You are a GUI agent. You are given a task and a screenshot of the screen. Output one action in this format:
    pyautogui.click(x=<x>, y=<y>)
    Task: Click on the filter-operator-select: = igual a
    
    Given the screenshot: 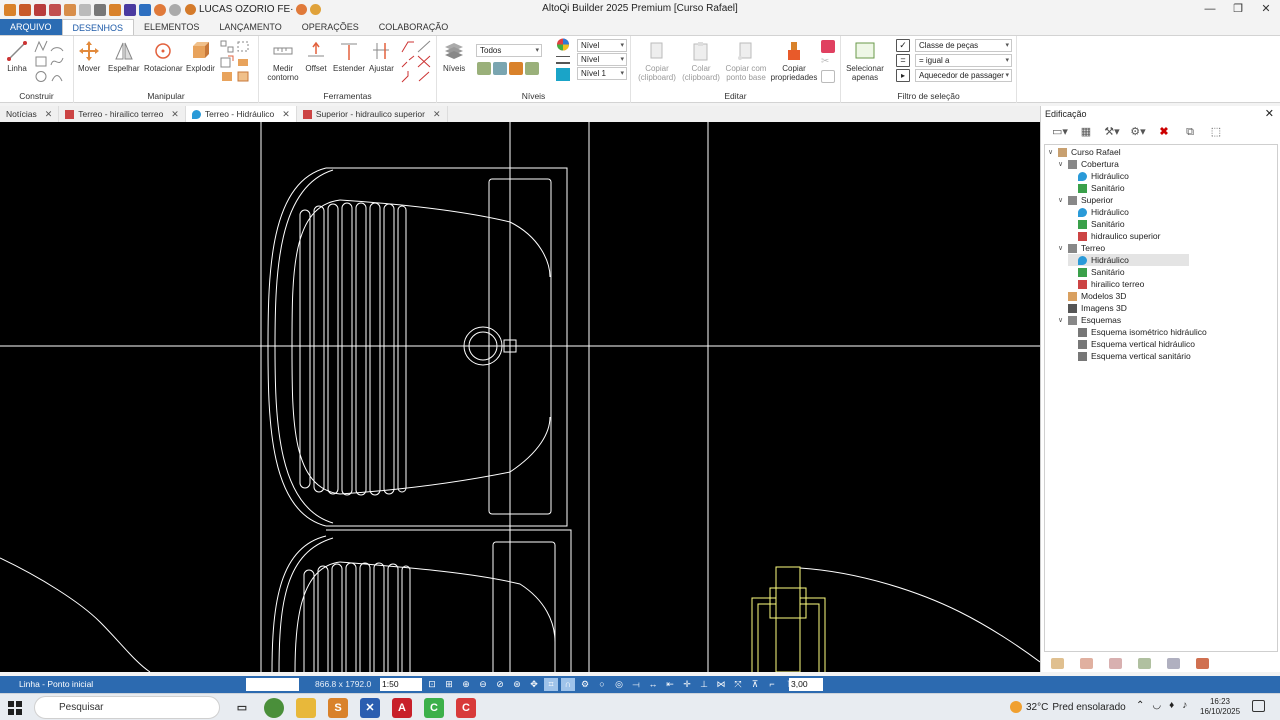 What is the action you would take?
    pyautogui.click(x=963, y=60)
    